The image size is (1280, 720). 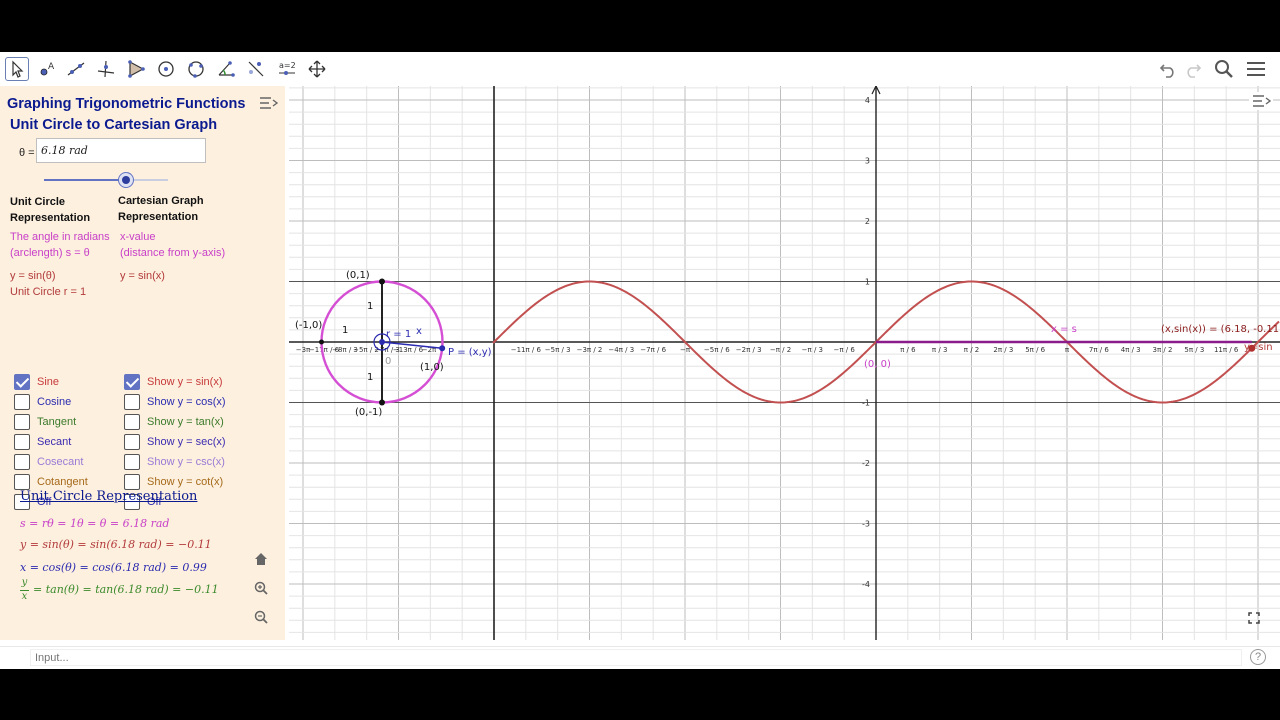 What do you see at coordinates (1254, 618) in the screenshot?
I see `fullscreen-icon` at bounding box center [1254, 618].